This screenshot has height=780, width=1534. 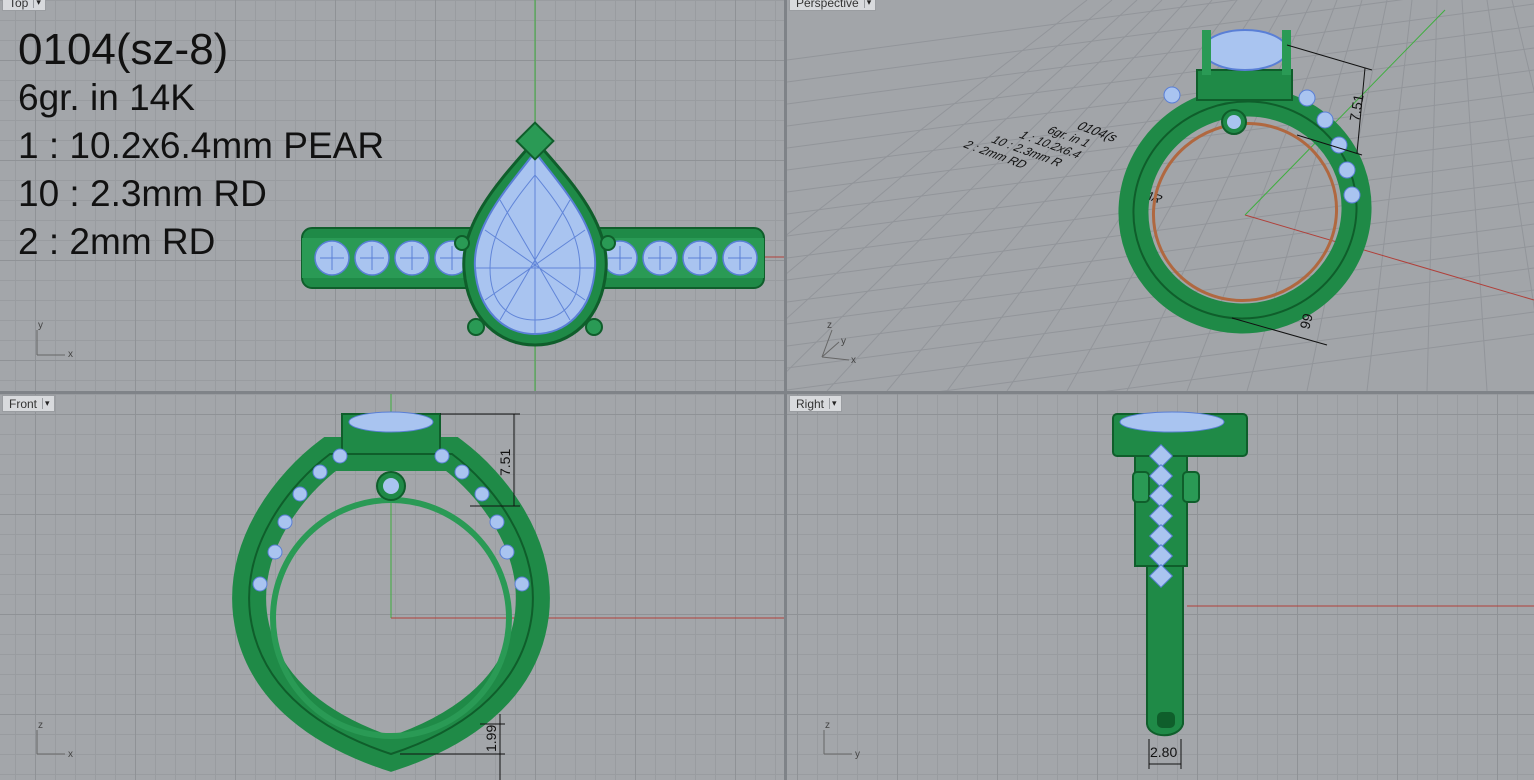 What do you see at coordinates (1356, 108) in the screenshot?
I see `persp-dim-height-value: 7.51` at bounding box center [1356, 108].